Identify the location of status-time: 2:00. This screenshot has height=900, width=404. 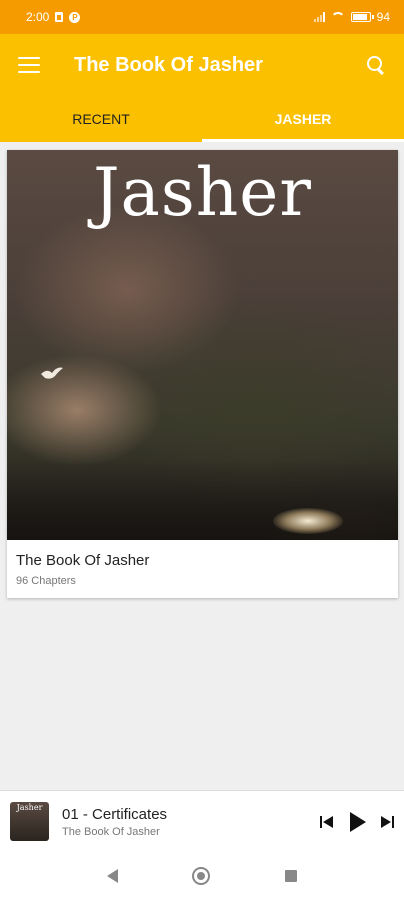
(38, 17).